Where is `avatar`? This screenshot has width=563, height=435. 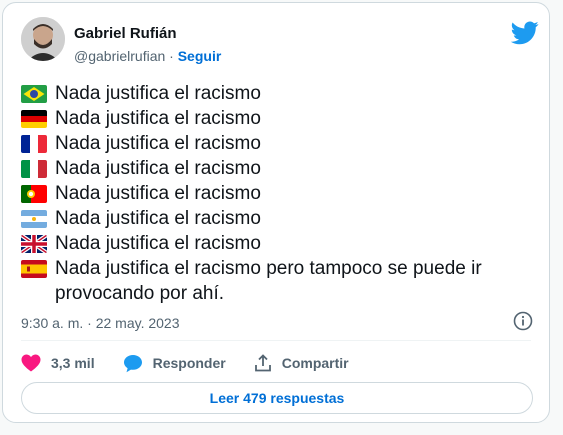
avatar is located at coordinates (43, 39).